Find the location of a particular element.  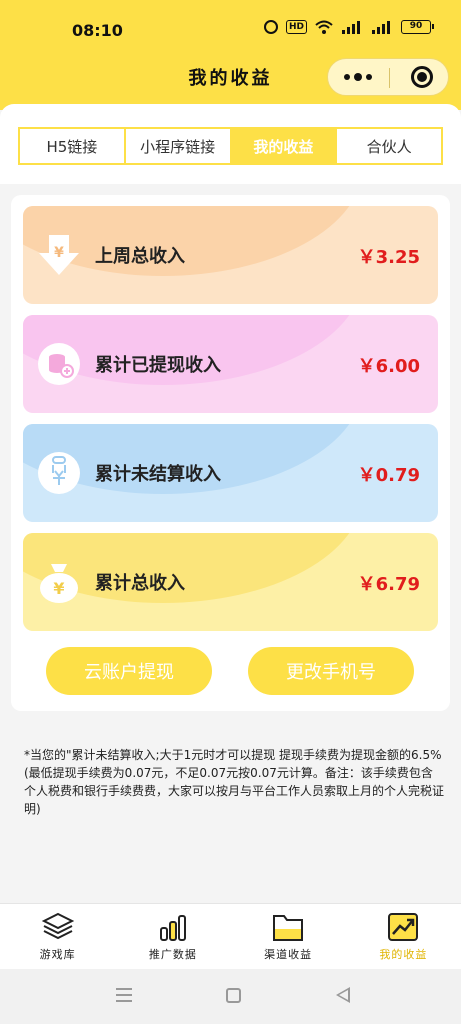

tab-mini-program-link: 小程序链接 is located at coordinates (179, 146).